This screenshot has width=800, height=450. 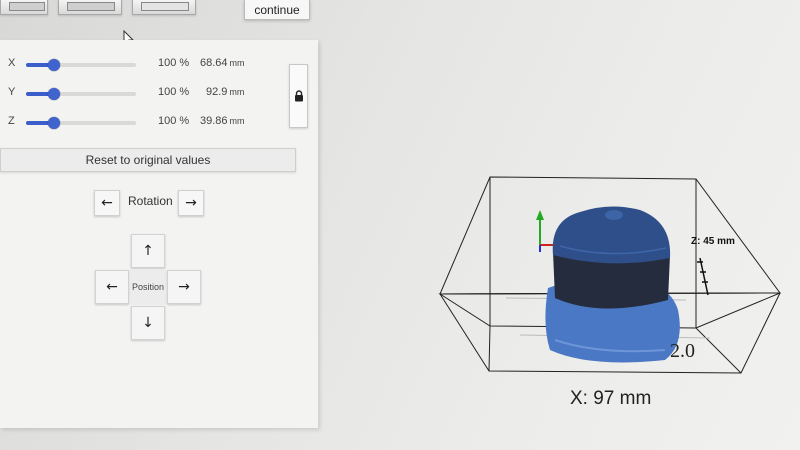 I want to click on axis-label: Y, so click(x=12, y=92).